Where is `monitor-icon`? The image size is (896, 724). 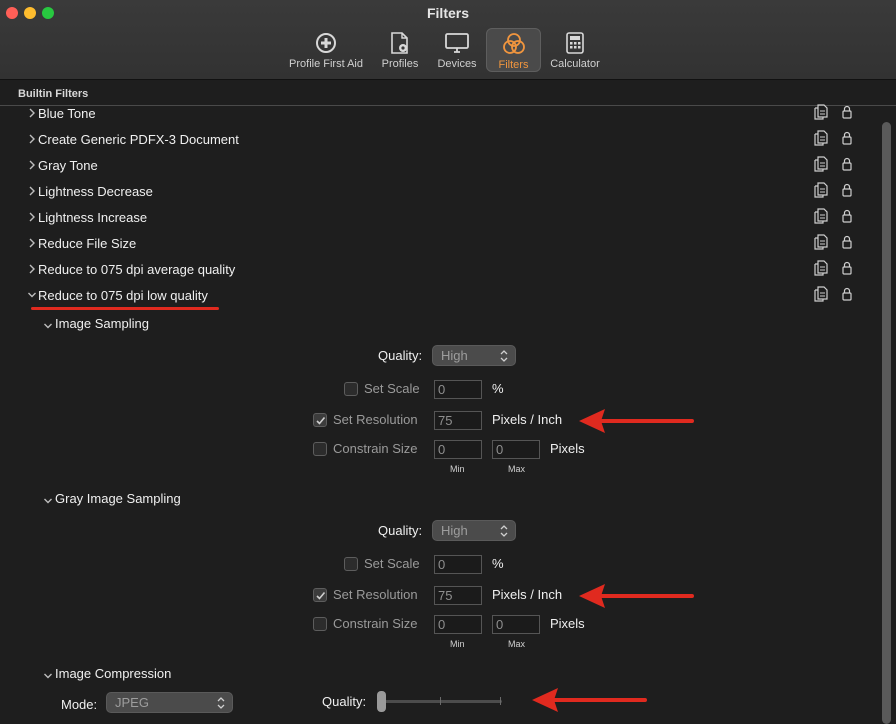 monitor-icon is located at coordinates (457, 43).